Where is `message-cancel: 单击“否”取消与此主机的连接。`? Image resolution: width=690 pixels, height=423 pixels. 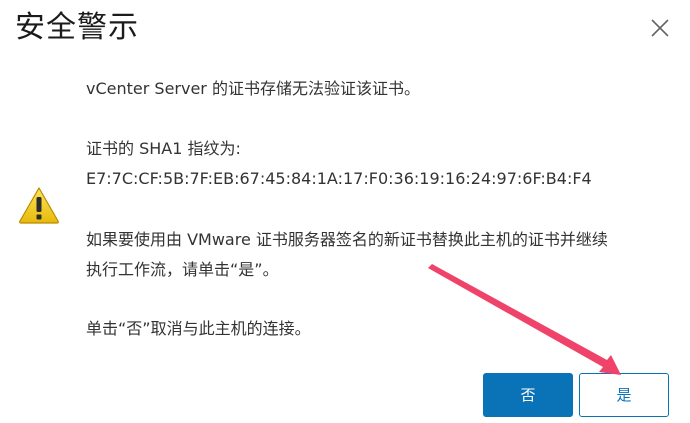
message-cancel: 单击“否”取消与此主机的连接。 is located at coordinates (198, 328).